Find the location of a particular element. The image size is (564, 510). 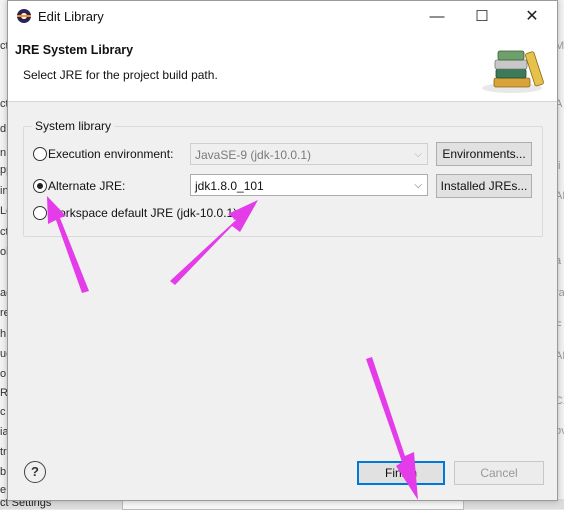

bg-fragment: e is located at coordinates (3, 490).